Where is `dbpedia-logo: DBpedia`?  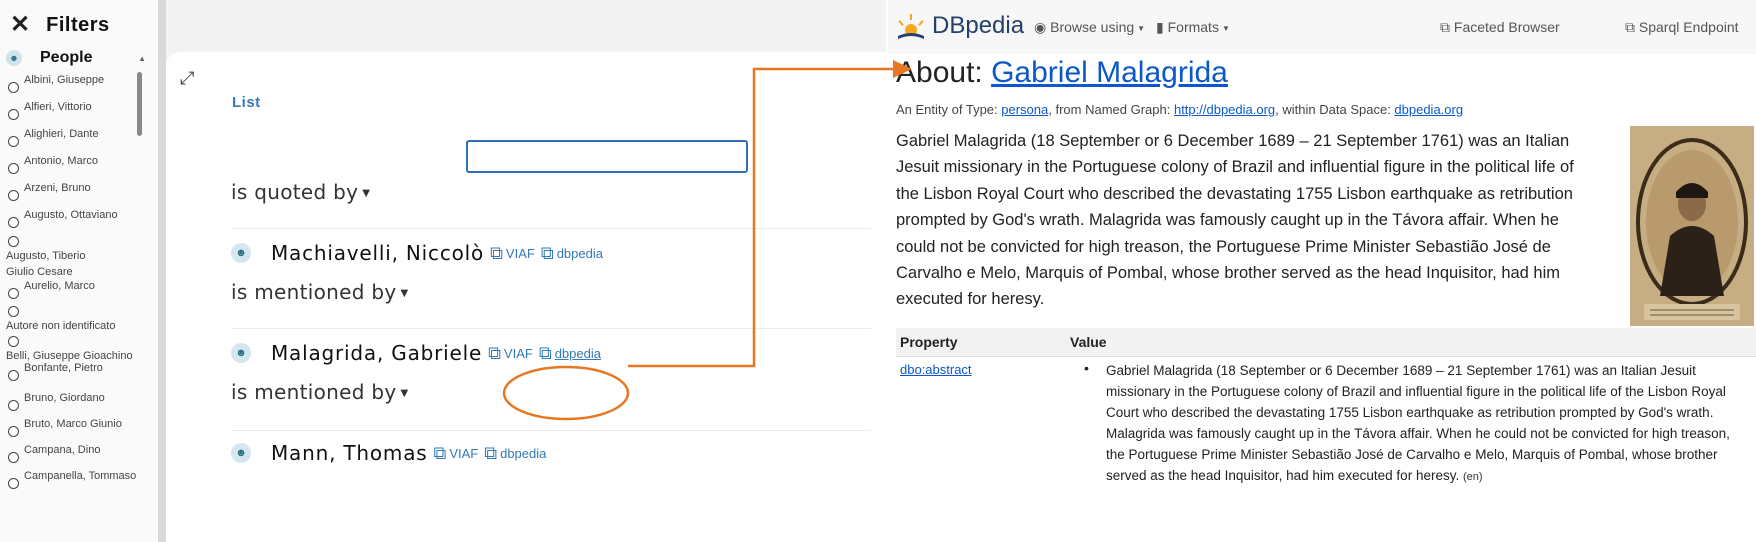 dbpedia-logo: DBpedia is located at coordinates (960, 26).